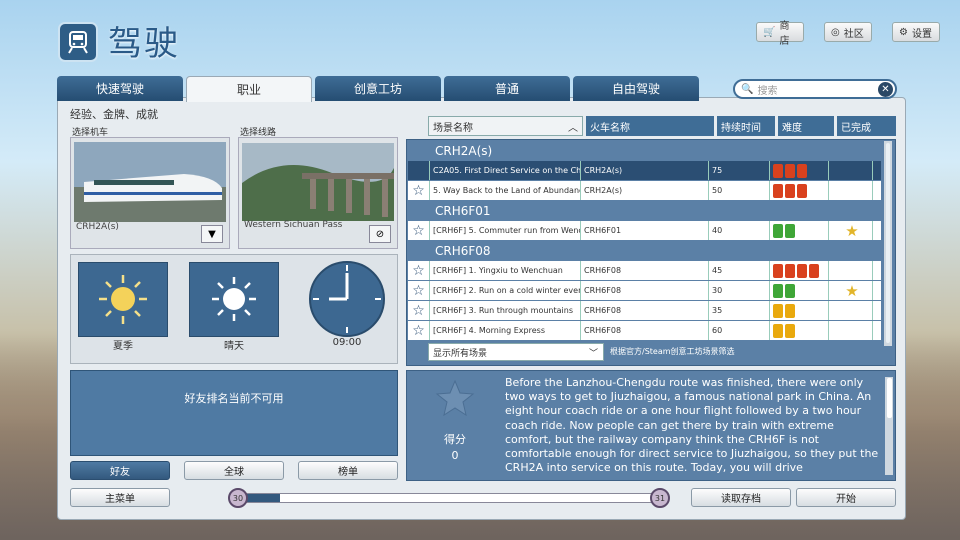 Image resolution: width=960 pixels, height=540 pixels. I want to click on chevron-down-icon: ﹀, so click(593, 353).